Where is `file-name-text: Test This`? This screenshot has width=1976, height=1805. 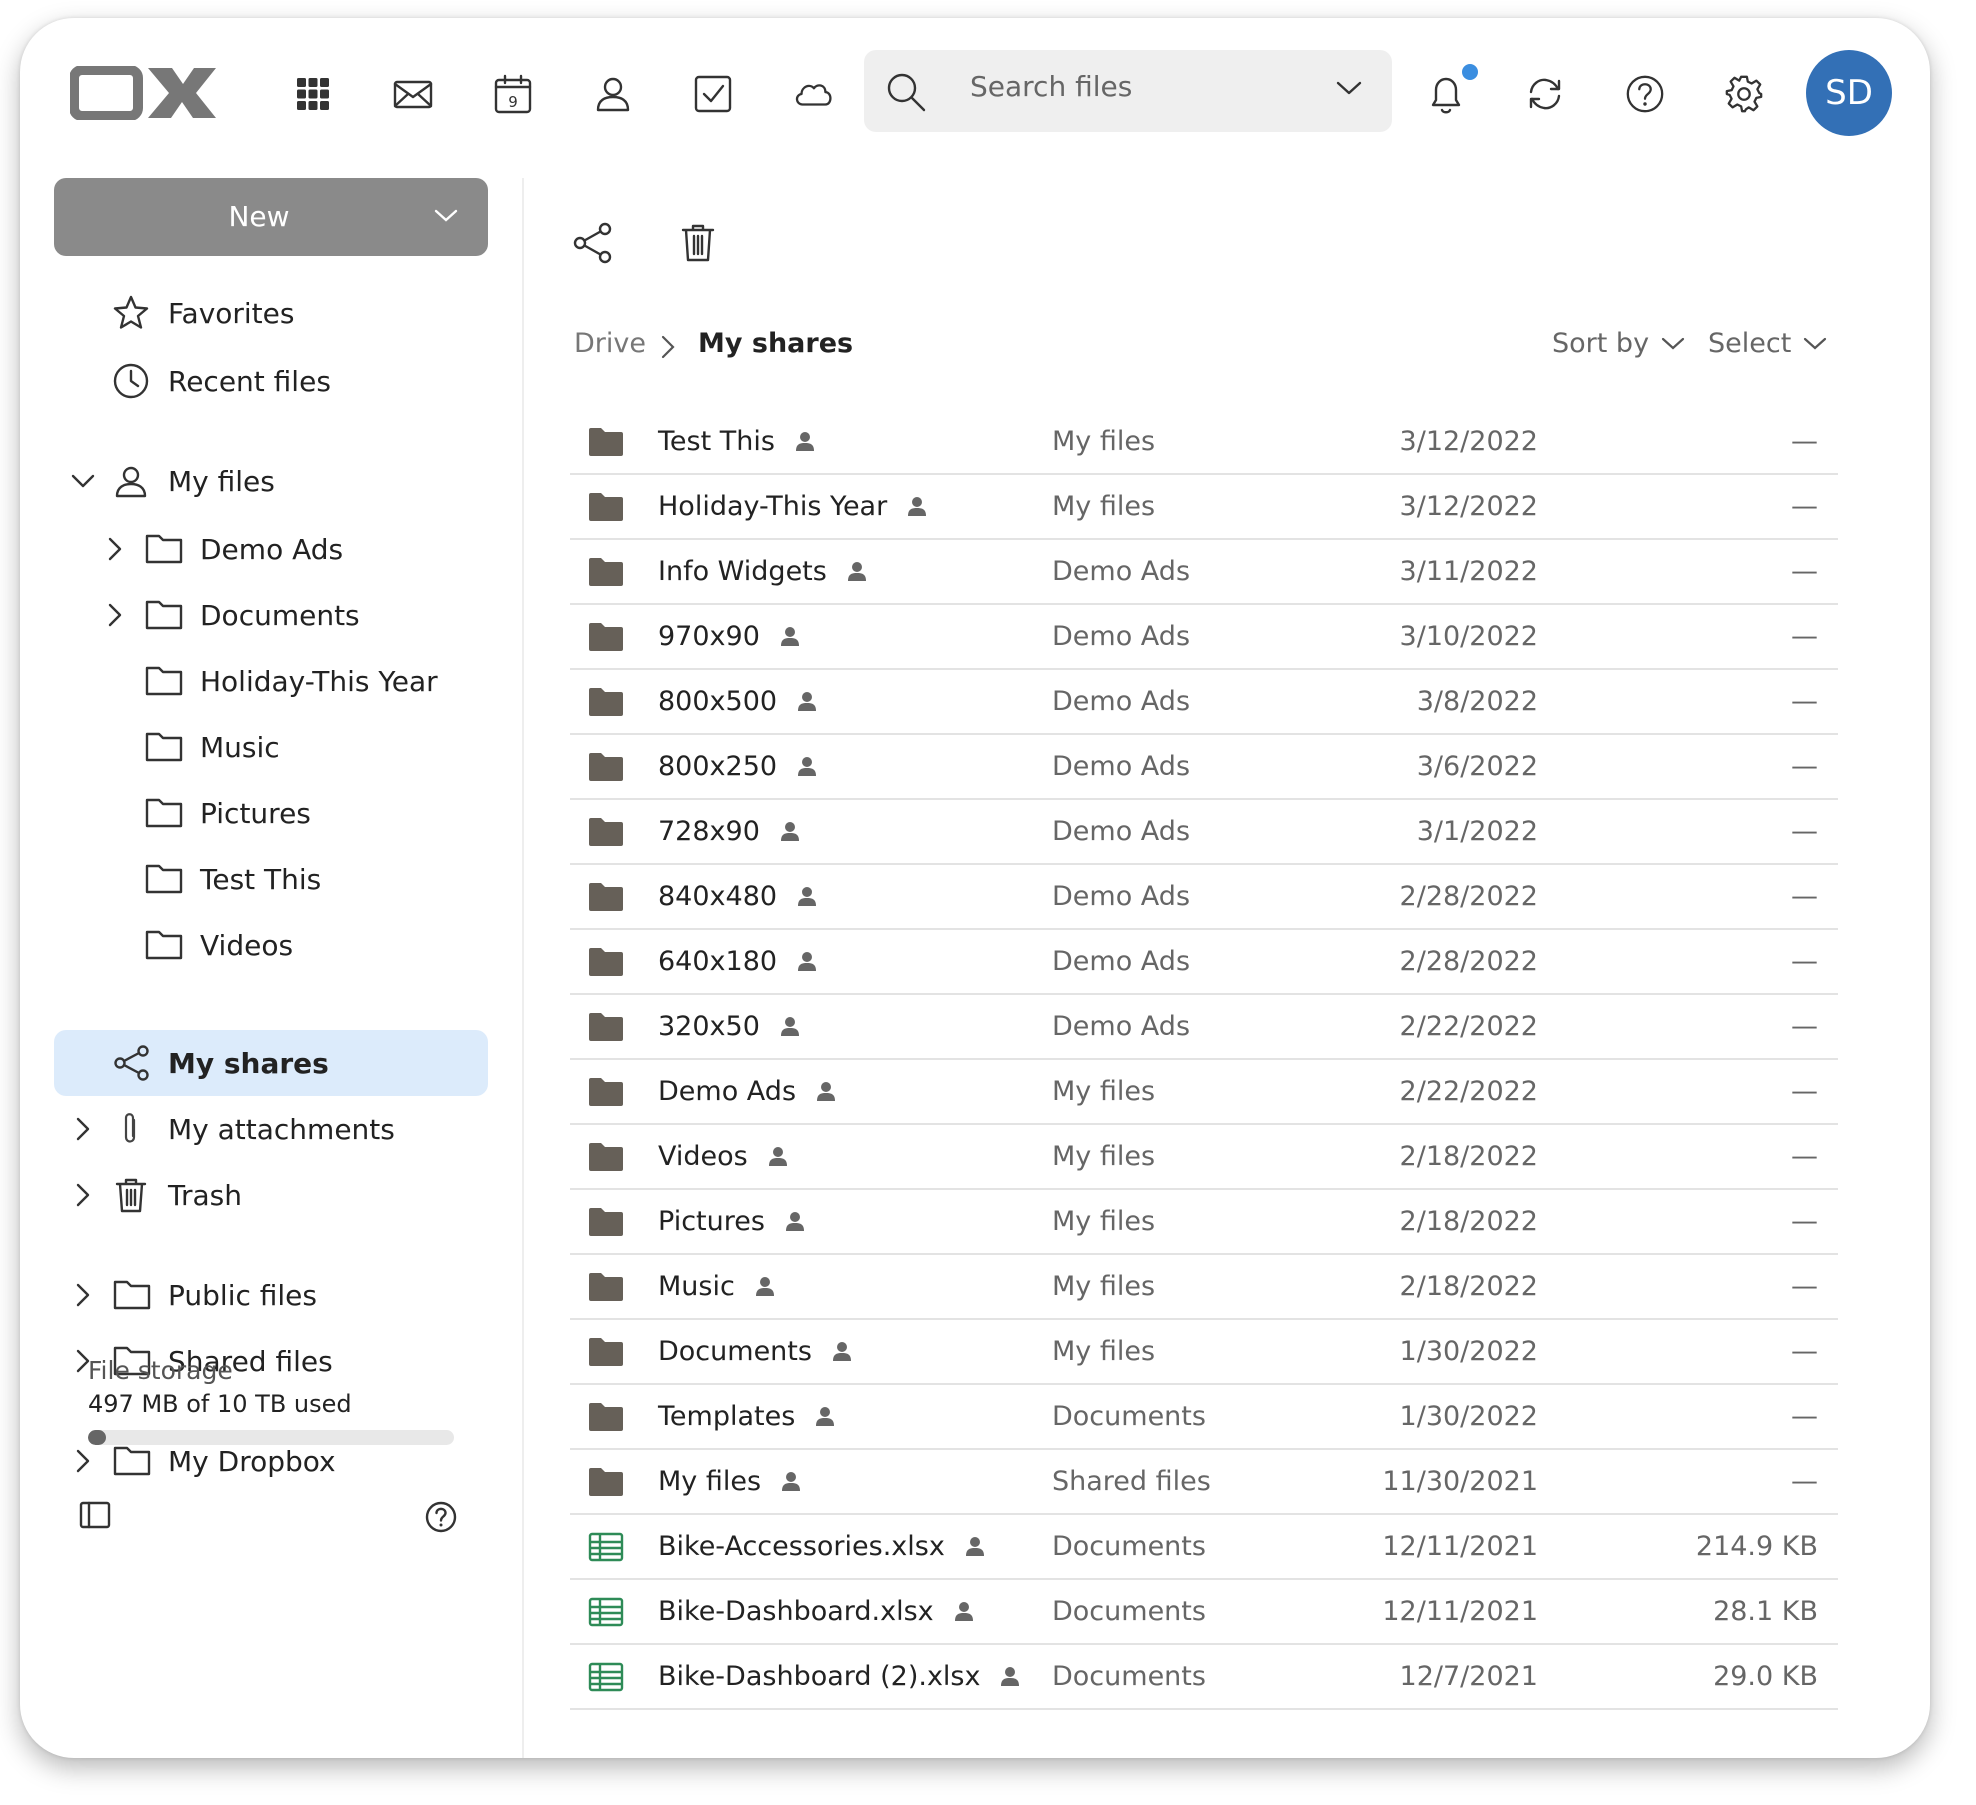
file-name-text: Test This is located at coordinates (716, 441).